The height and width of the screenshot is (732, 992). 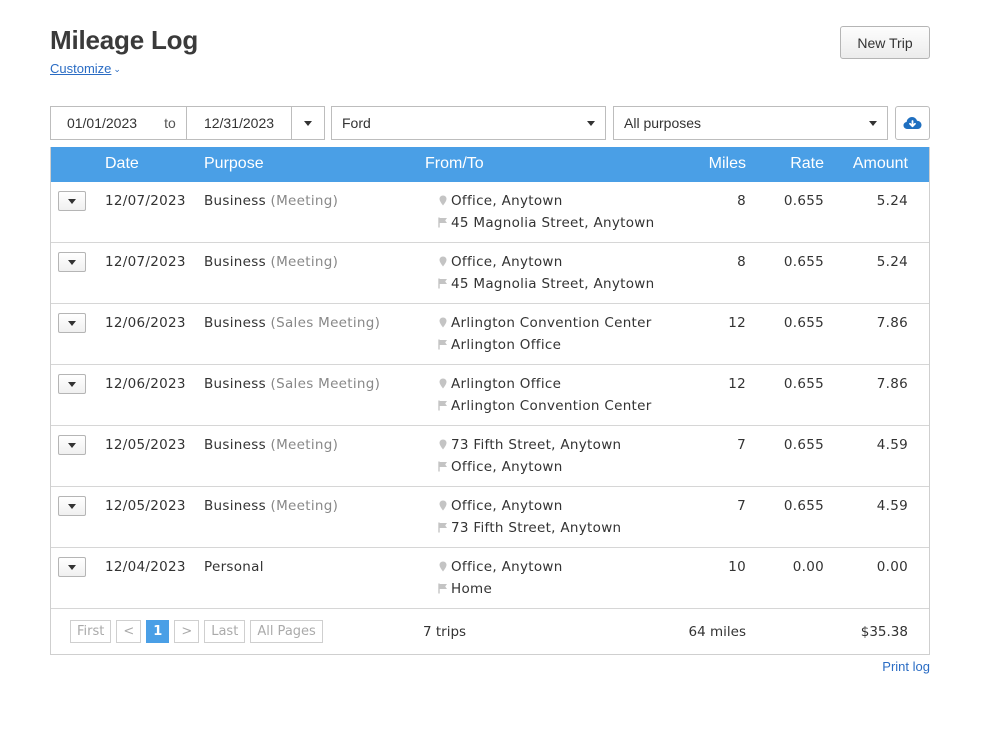 What do you see at coordinates (663, 123) in the screenshot?
I see `purpose-select-value: All purposes` at bounding box center [663, 123].